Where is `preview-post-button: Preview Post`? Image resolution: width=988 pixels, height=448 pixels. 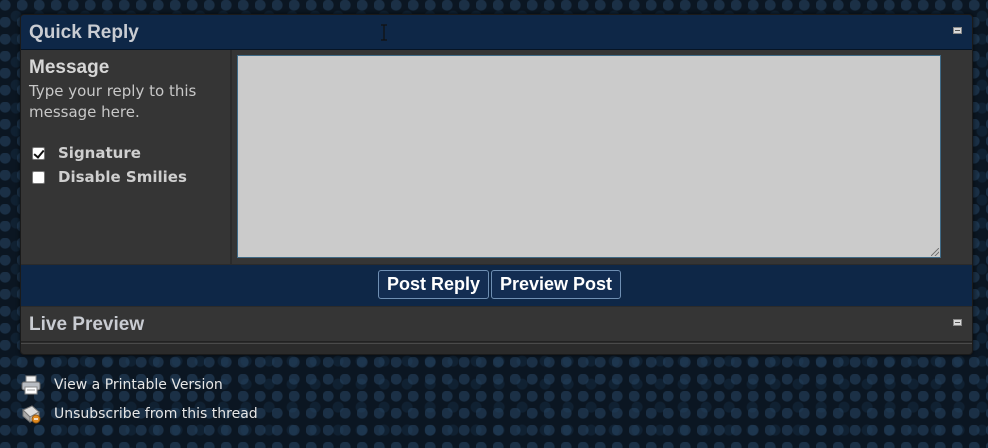
preview-post-button: Preview Post is located at coordinates (556, 284).